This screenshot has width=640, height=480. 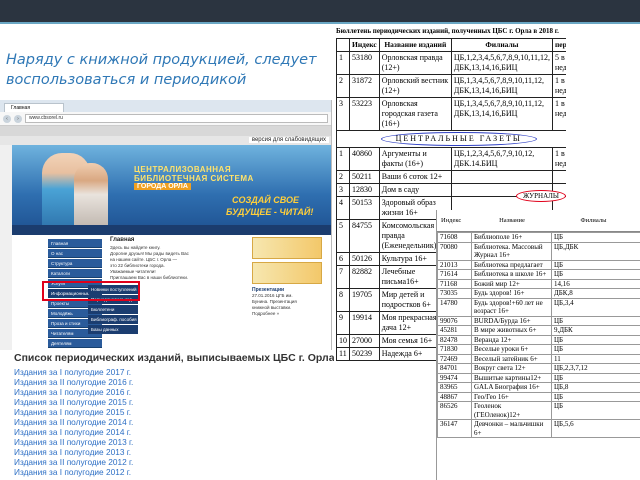 What do you see at coordinates (73, 392) in the screenshot?
I see `periodical-link: Издания за I полугодие 2016 г.` at bounding box center [73, 392].